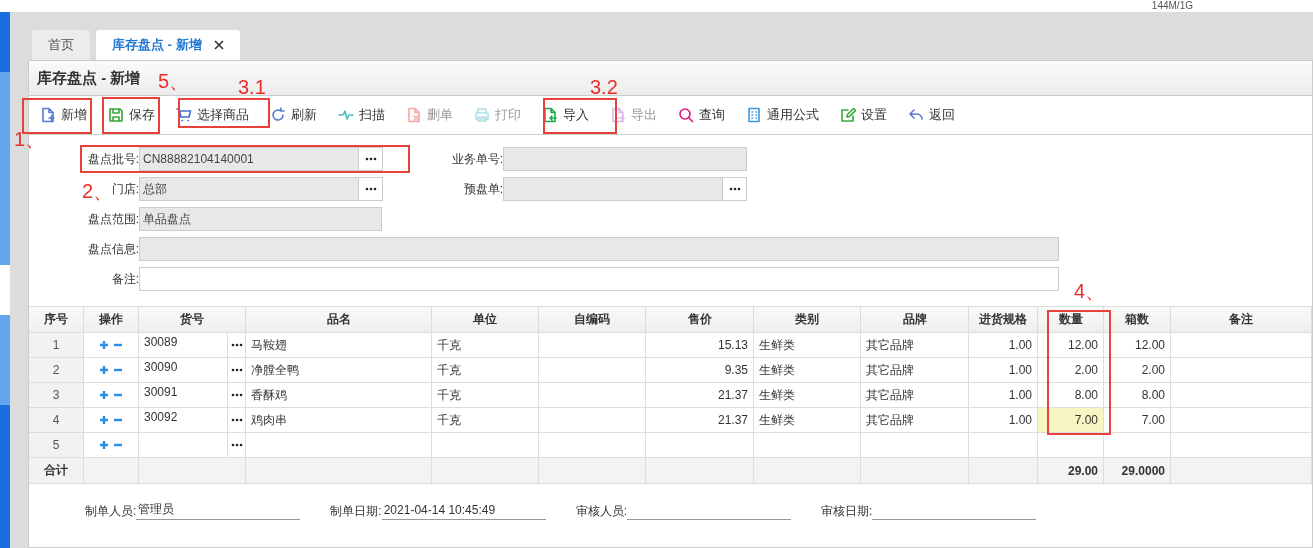 This screenshot has width=1313, height=548. Describe the element at coordinates (1137, 395) in the screenshot. I see `table-cell: 8.00` at that location.